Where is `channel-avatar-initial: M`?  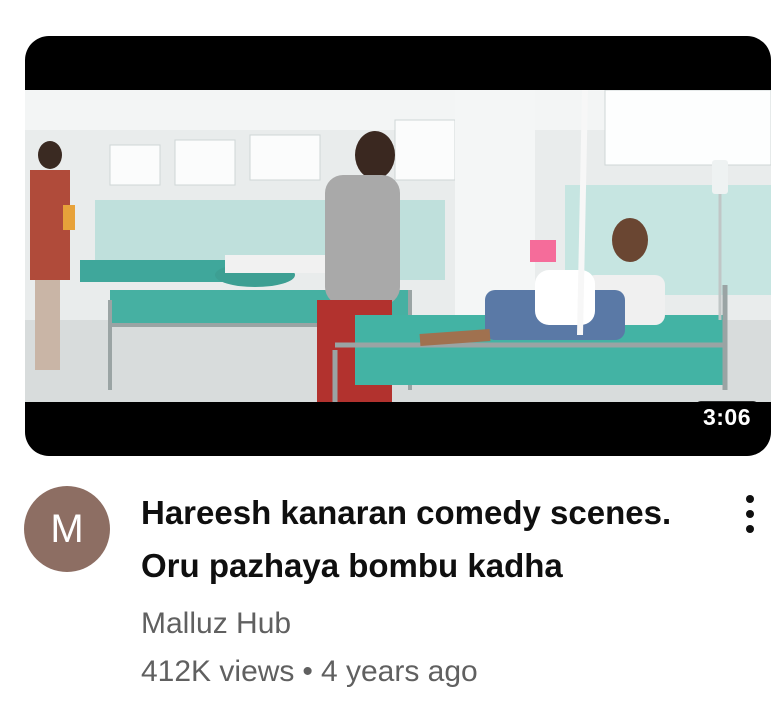
channel-avatar-initial: M is located at coordinates (67, 528).